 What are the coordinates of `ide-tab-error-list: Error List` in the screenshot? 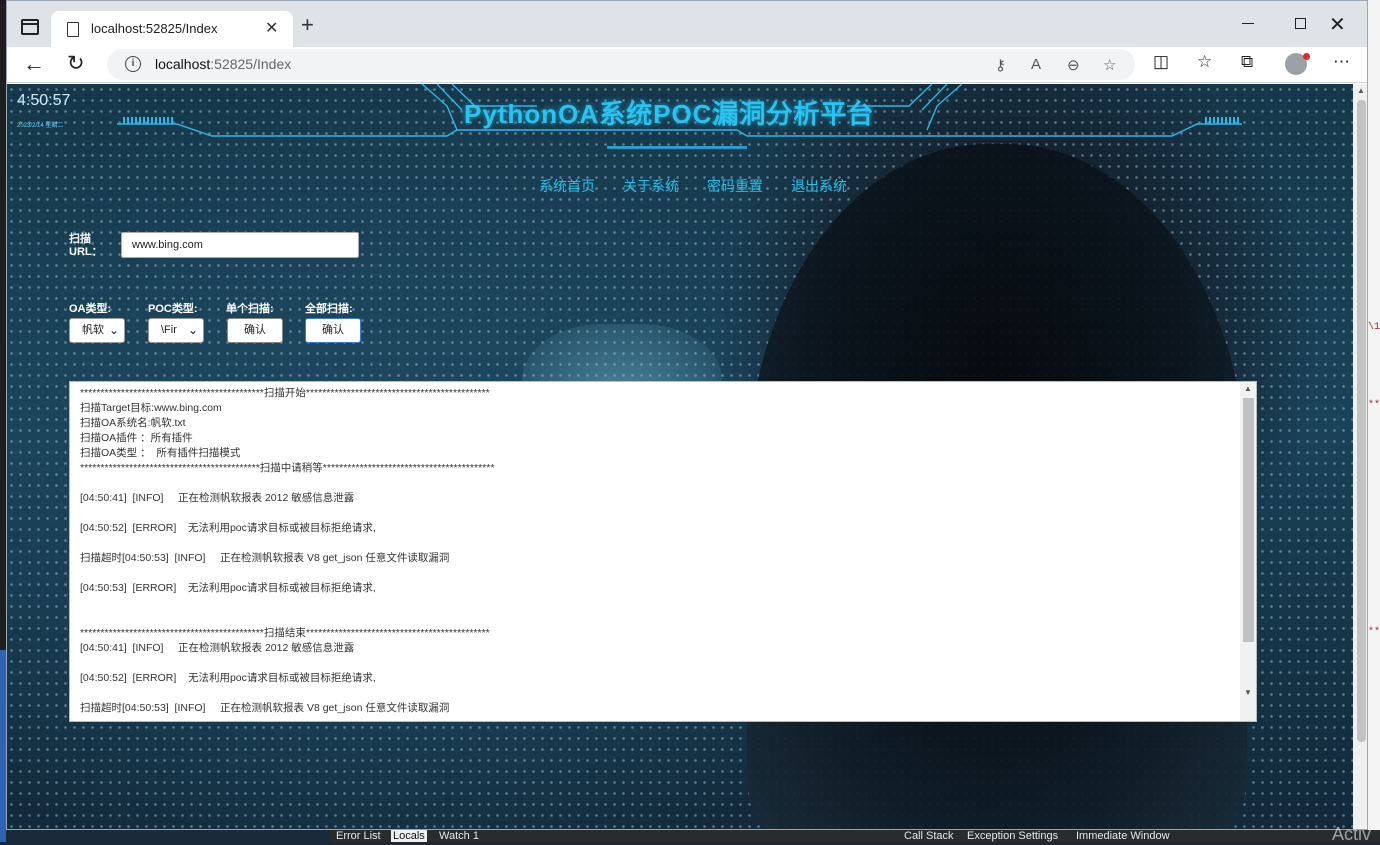 It's located at (358, 836).